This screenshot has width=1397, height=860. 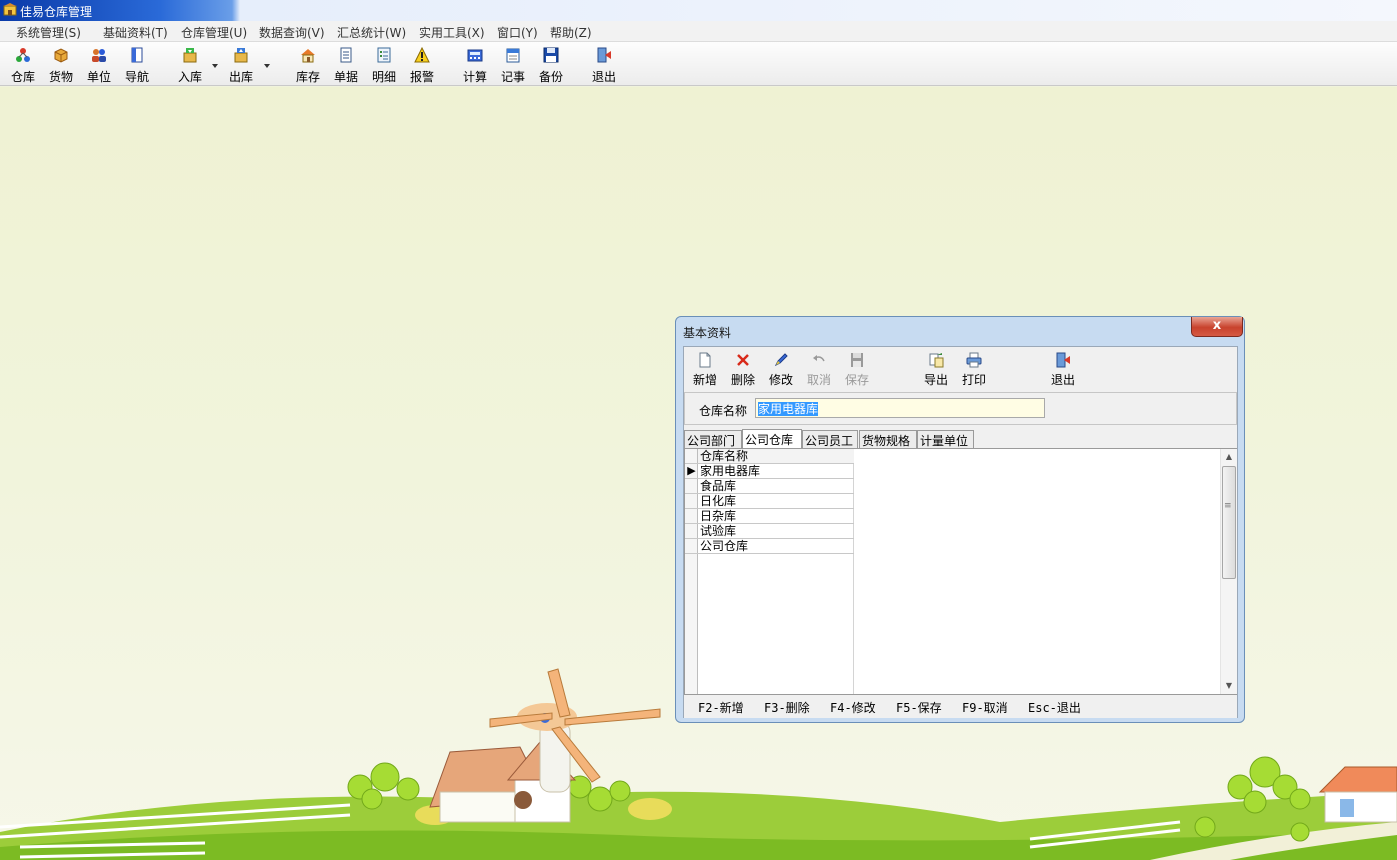 What do you see at coordinates (691, 571) in the screenshot?
I see `row-indicator-column: ▶` at bounding box center [691, 571].